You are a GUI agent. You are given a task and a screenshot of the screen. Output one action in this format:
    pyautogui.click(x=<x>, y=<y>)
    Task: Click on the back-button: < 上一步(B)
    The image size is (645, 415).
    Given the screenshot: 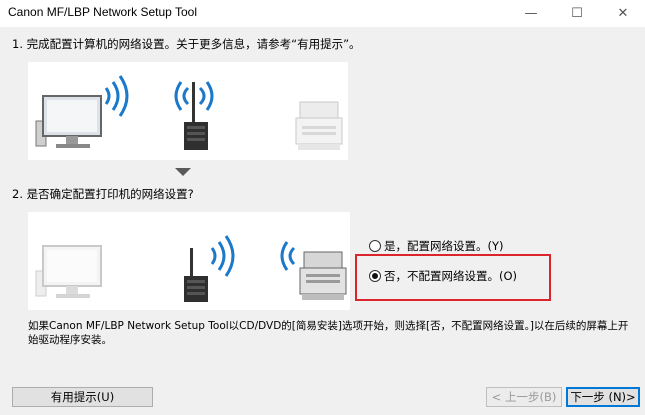 What is the action you would take?
    pyautogui.click(x=524, y=397)
    